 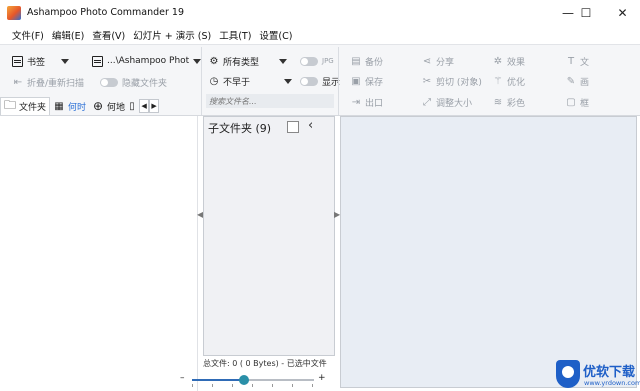 I want to click on path-icon, so click(x=97, y=61).